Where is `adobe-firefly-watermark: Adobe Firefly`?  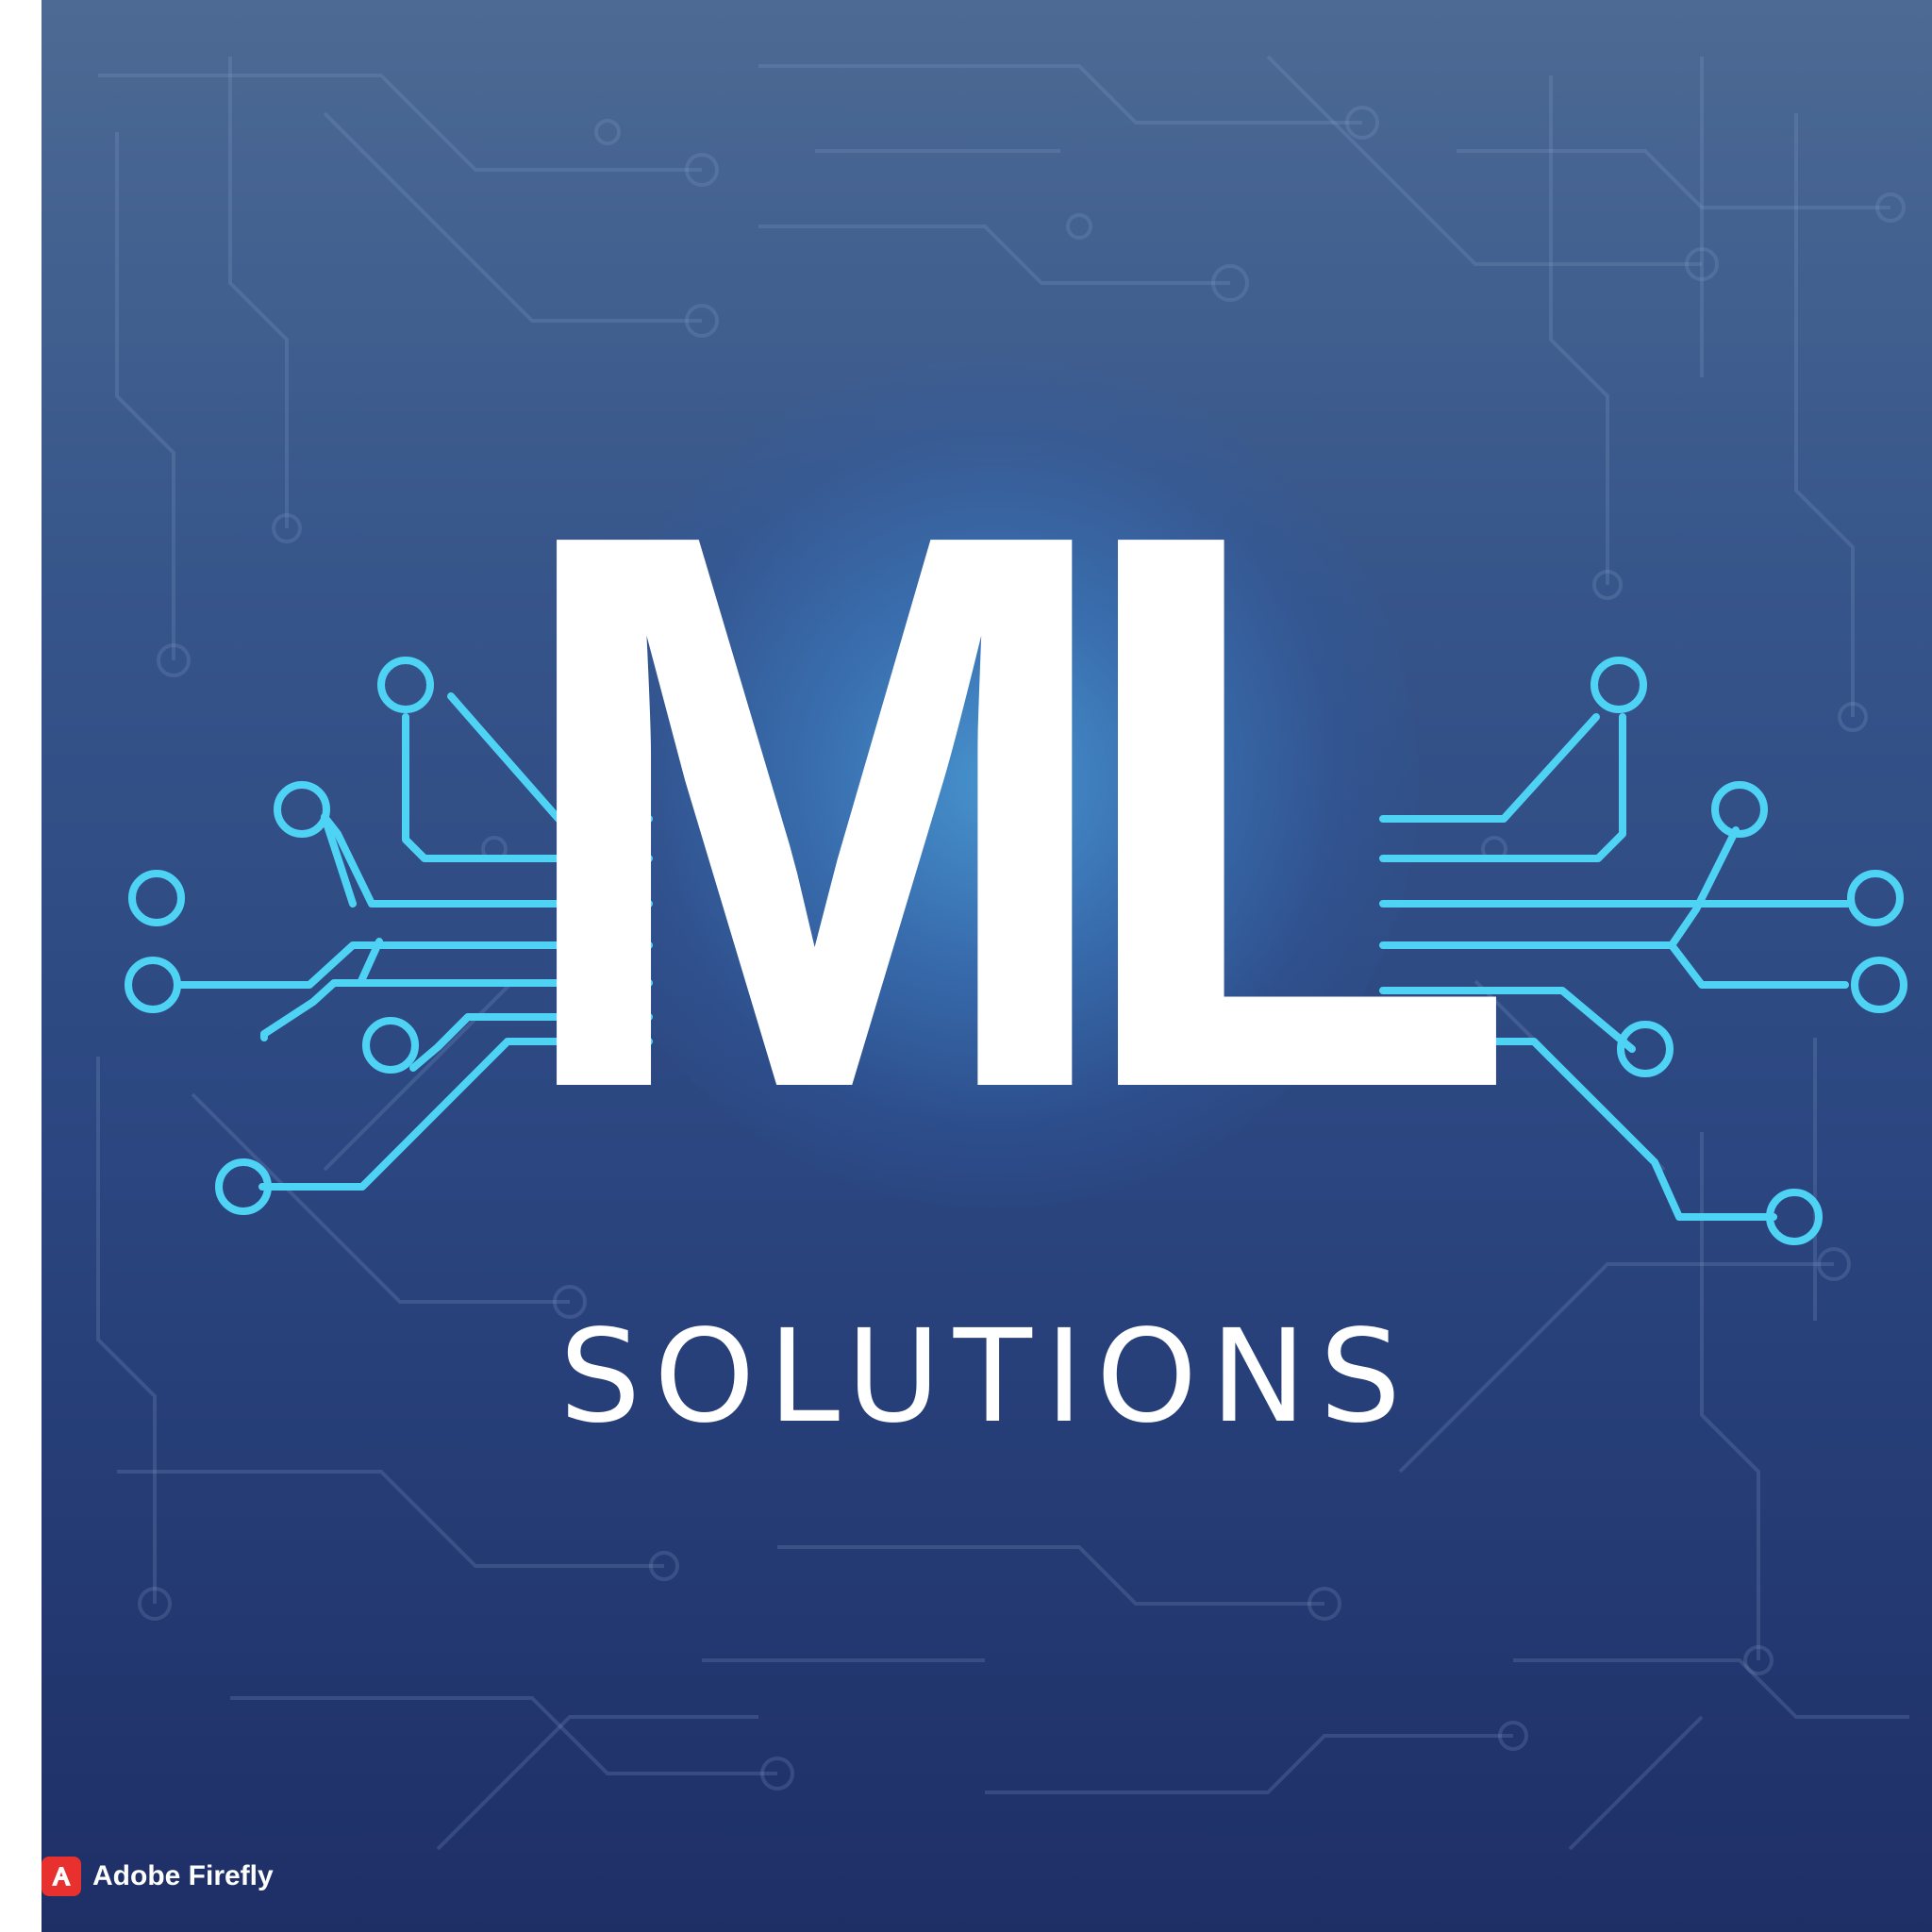 adobe-firefly-watermark: Adobe Firefly is located at coordinates (158, 1876).